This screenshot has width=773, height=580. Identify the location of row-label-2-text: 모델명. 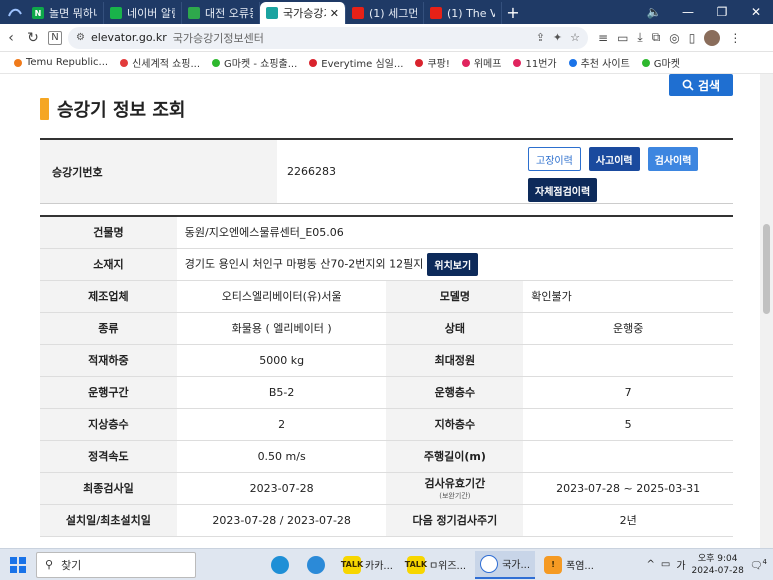
(455, 296).